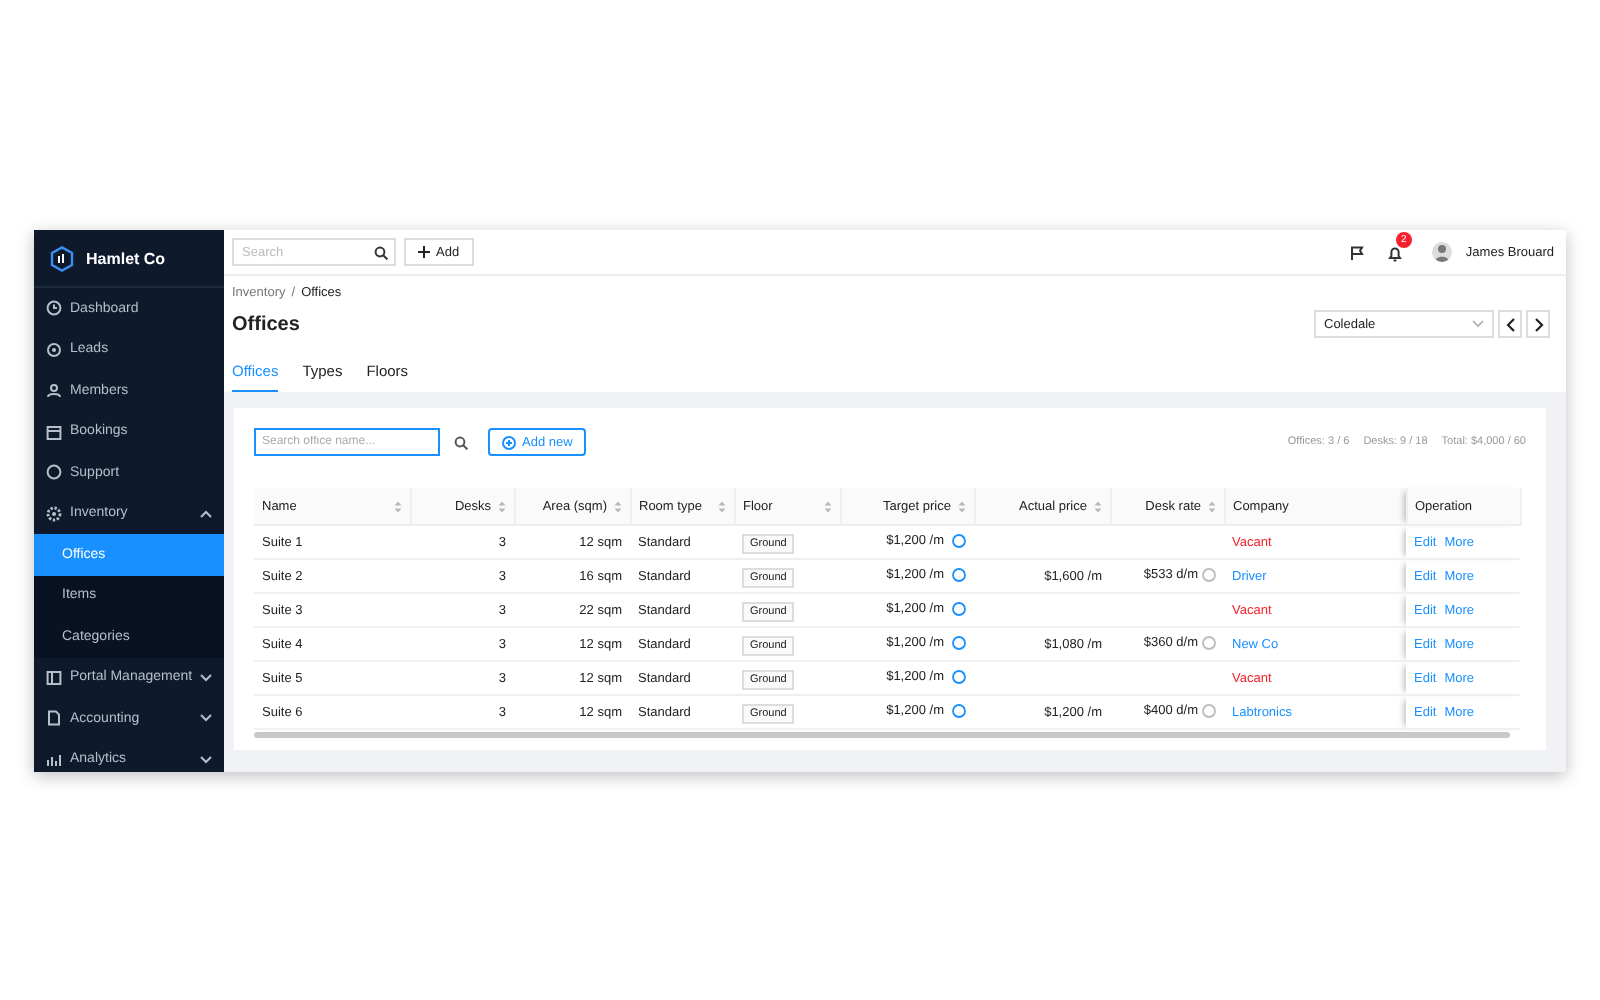  What do you see at coordinates (62, 258) in the screenshot?
I see `logo-icon` at bounding box center [62, 258].